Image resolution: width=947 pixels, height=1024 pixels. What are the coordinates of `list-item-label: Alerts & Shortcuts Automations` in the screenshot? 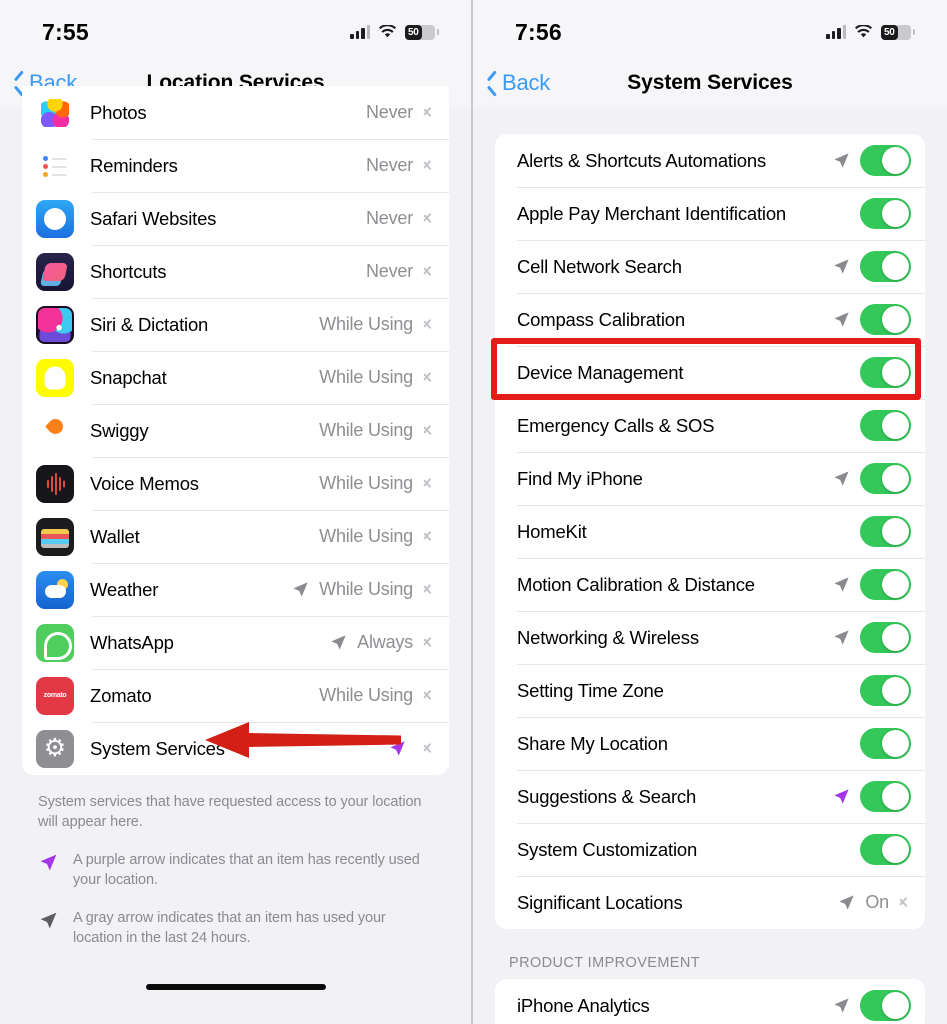 It's located at (642, 160).